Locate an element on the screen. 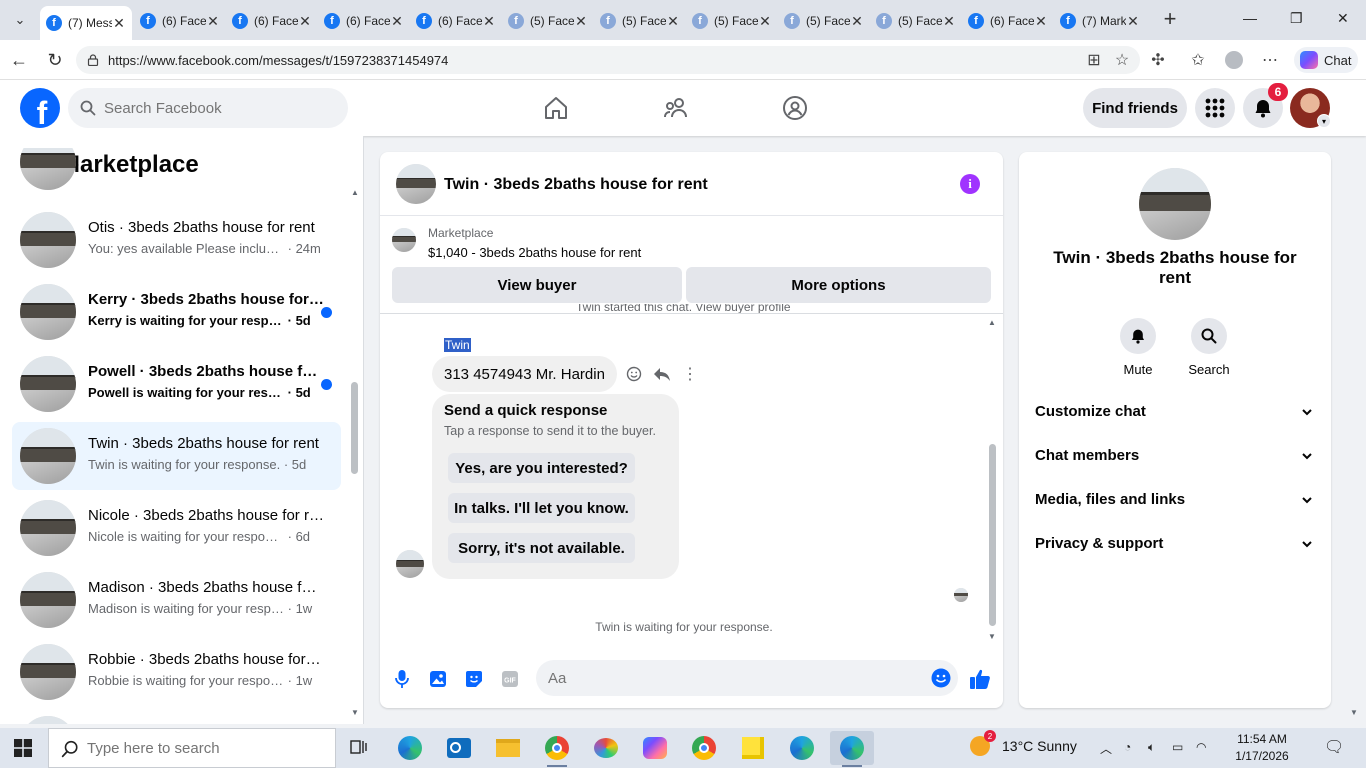 The width and height of the screenshot is (1366, 768). privacy-support-section: Privacy & support is located at coordinates (1175, 545).